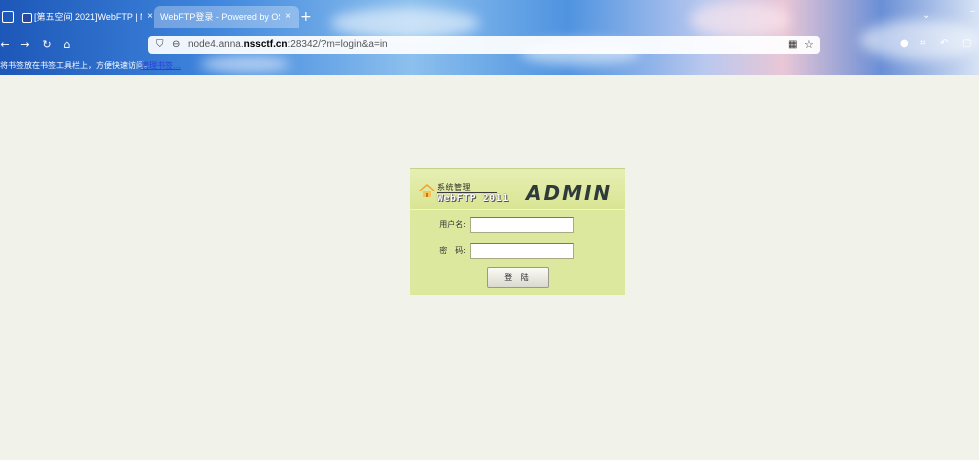 The width and height of the screenshot is (979, 460). I want to click on username-label: 用户名:, so click(452, 224).